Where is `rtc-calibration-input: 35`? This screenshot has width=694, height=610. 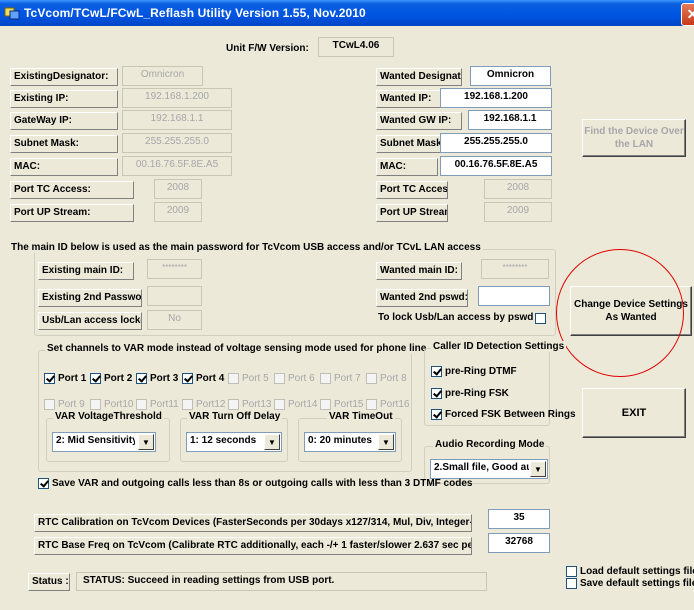
rtc-calibration-input: 35 is located at coordinates (519, 519).